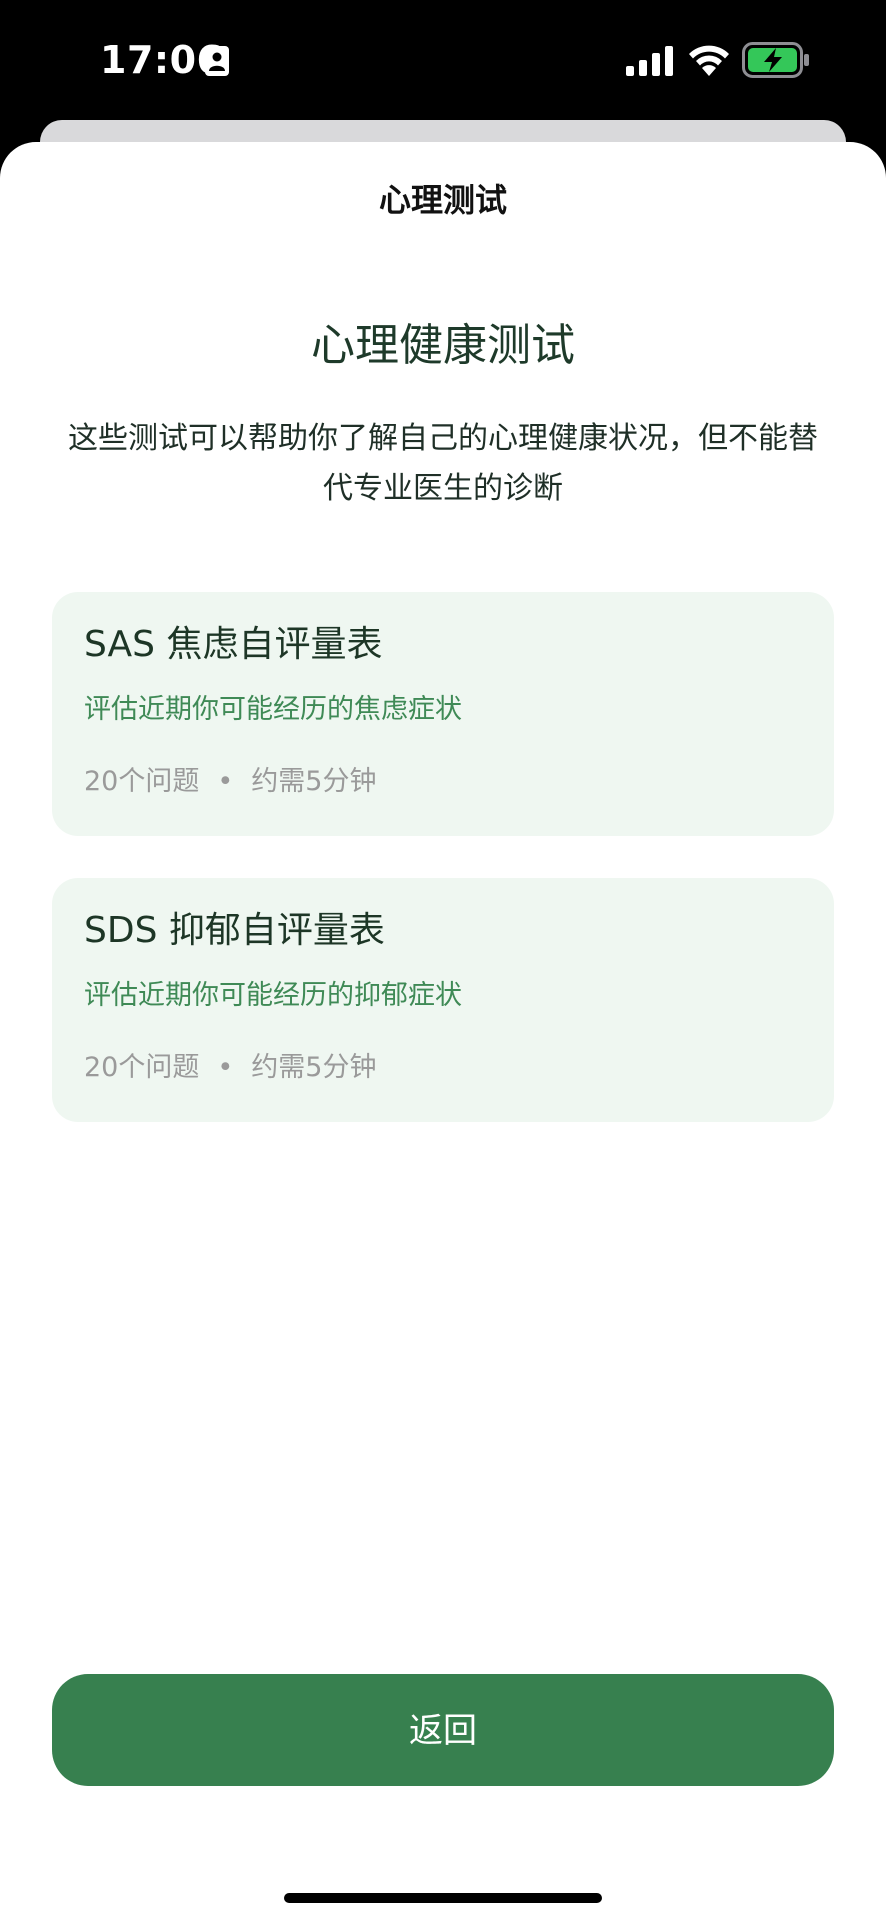  What do you see at coordinates (443, 345) in the screenshot?
I see `page-heading: 心理健康测试` at bounding box center [443, 345].